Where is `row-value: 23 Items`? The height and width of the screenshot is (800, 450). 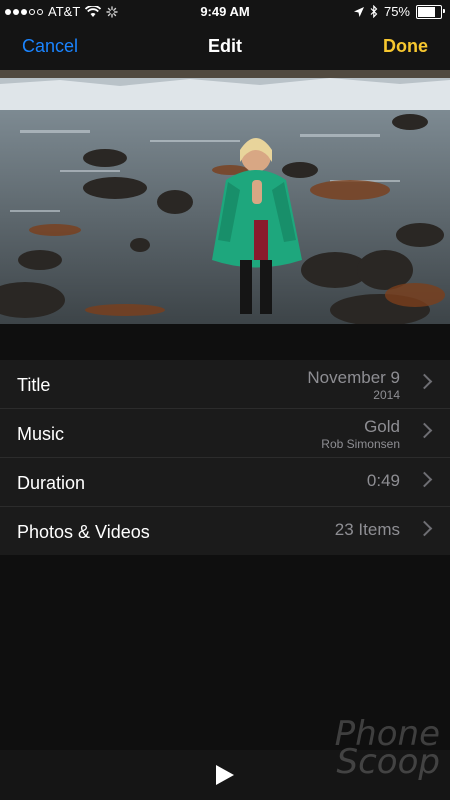
row-value: 23 Items is located at coordinates (367, 530).